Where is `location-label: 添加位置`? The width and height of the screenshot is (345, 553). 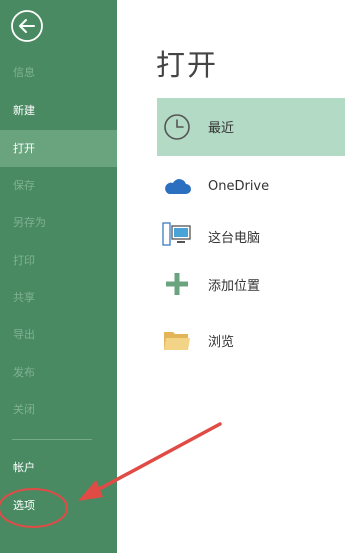
location-label: 添加位置 is located at coordinates (234, 286).